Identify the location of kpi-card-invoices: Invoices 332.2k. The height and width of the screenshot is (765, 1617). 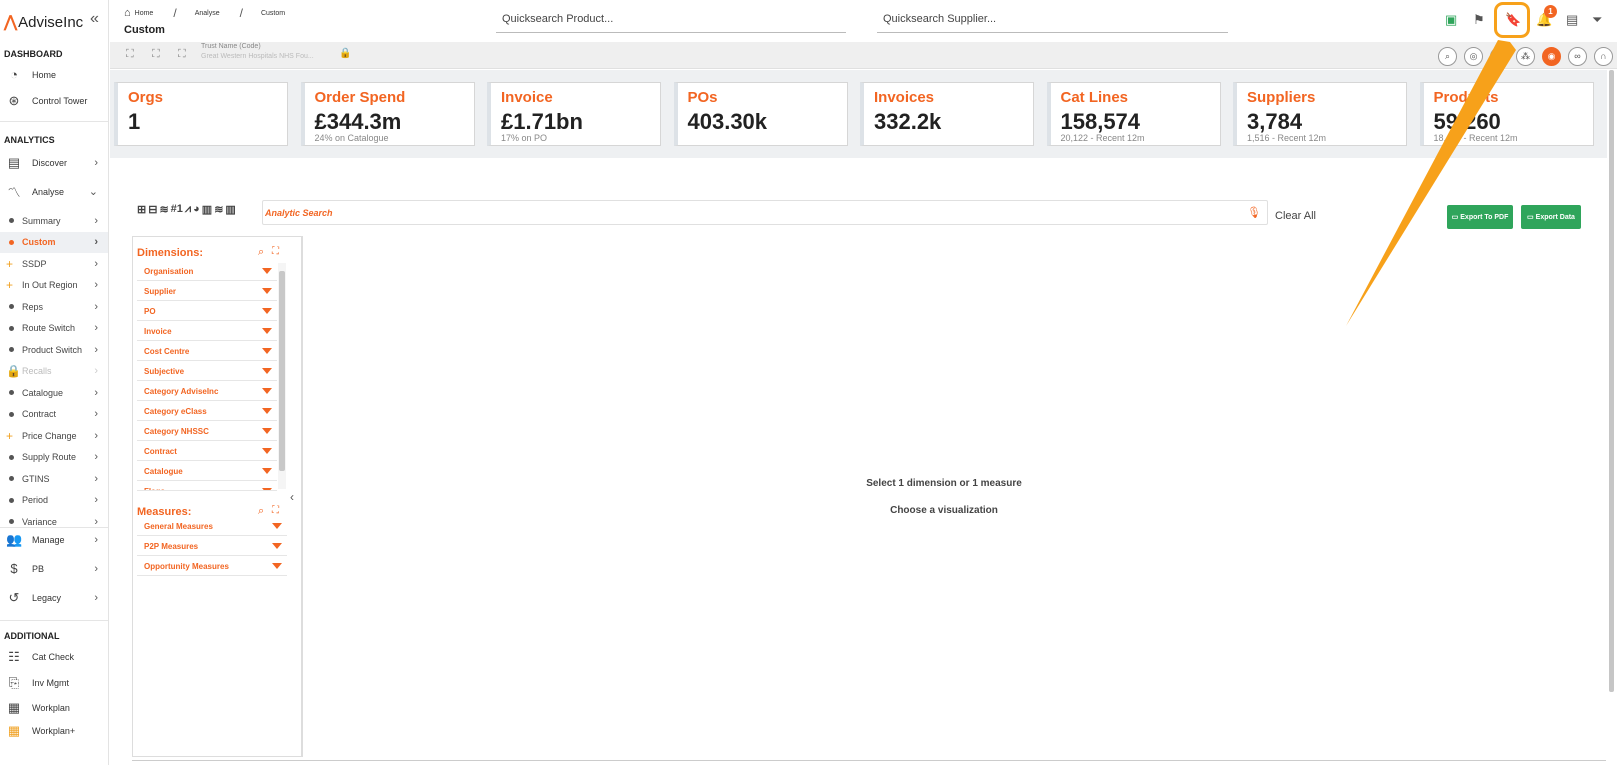
(947, 114).